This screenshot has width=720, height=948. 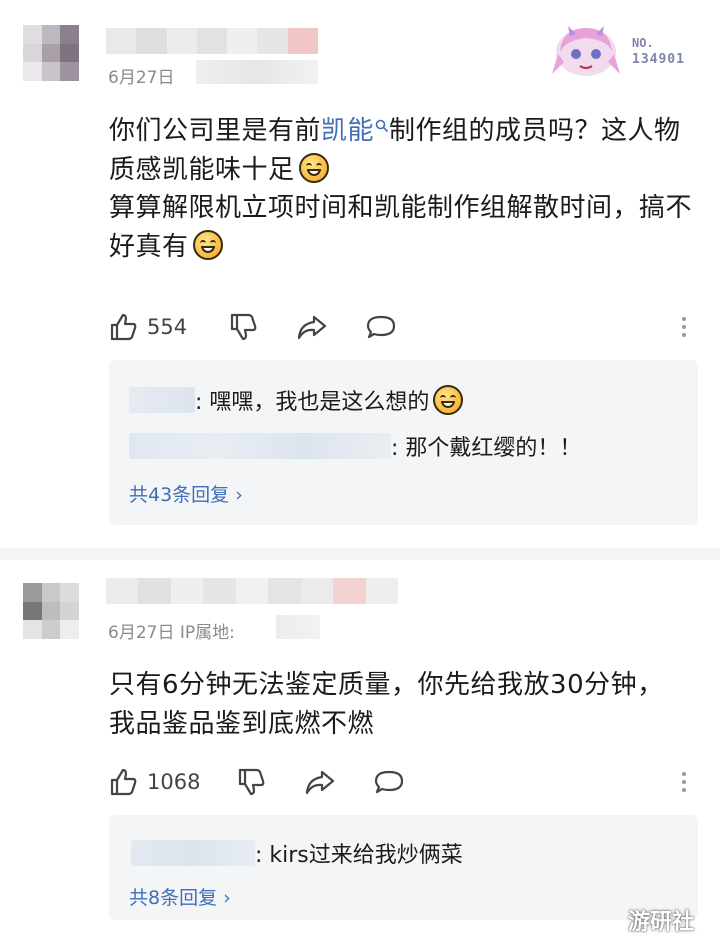 What do you see at coordinates (486, 448) in the screenshot?
I see `reply-text: : 那个戴红缨的！！` at bounding box center [486, 448].